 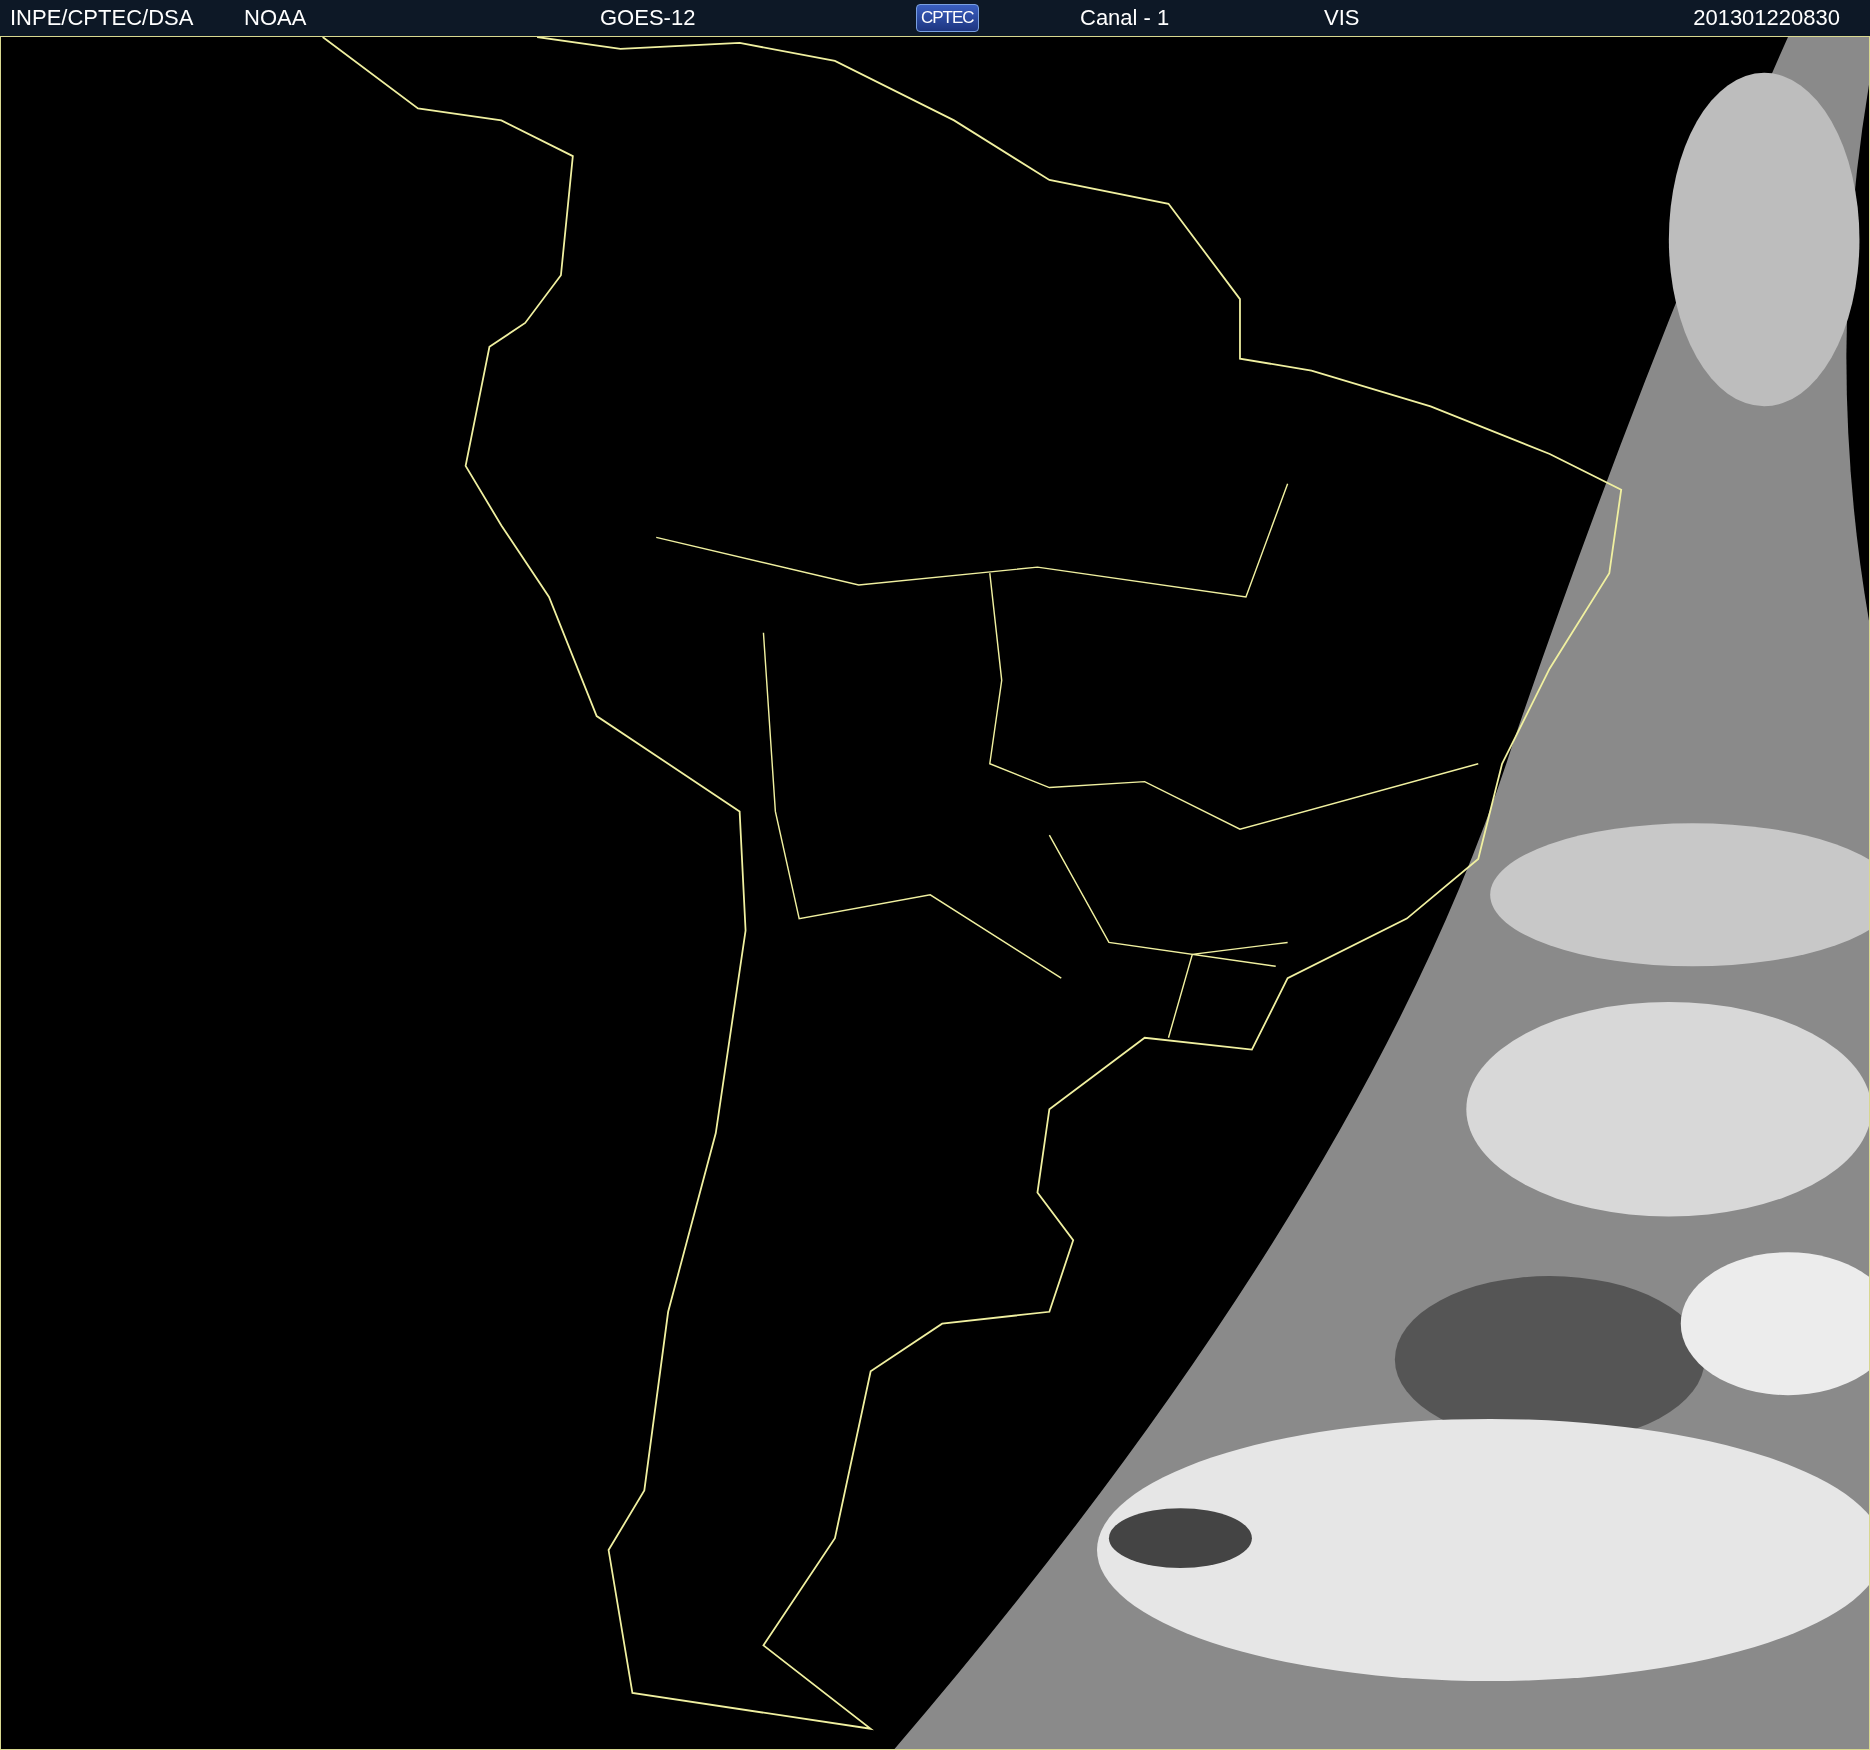 What do you see at coordinates (1766, 18) in the screenshot?
I see `timestamp-label: 201301220830` at bounding box center [1766, 18].